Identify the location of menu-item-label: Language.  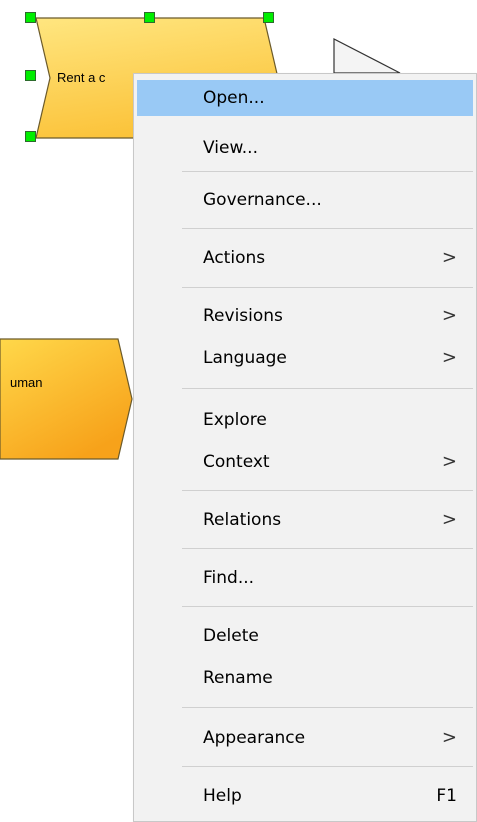
(245, 358).